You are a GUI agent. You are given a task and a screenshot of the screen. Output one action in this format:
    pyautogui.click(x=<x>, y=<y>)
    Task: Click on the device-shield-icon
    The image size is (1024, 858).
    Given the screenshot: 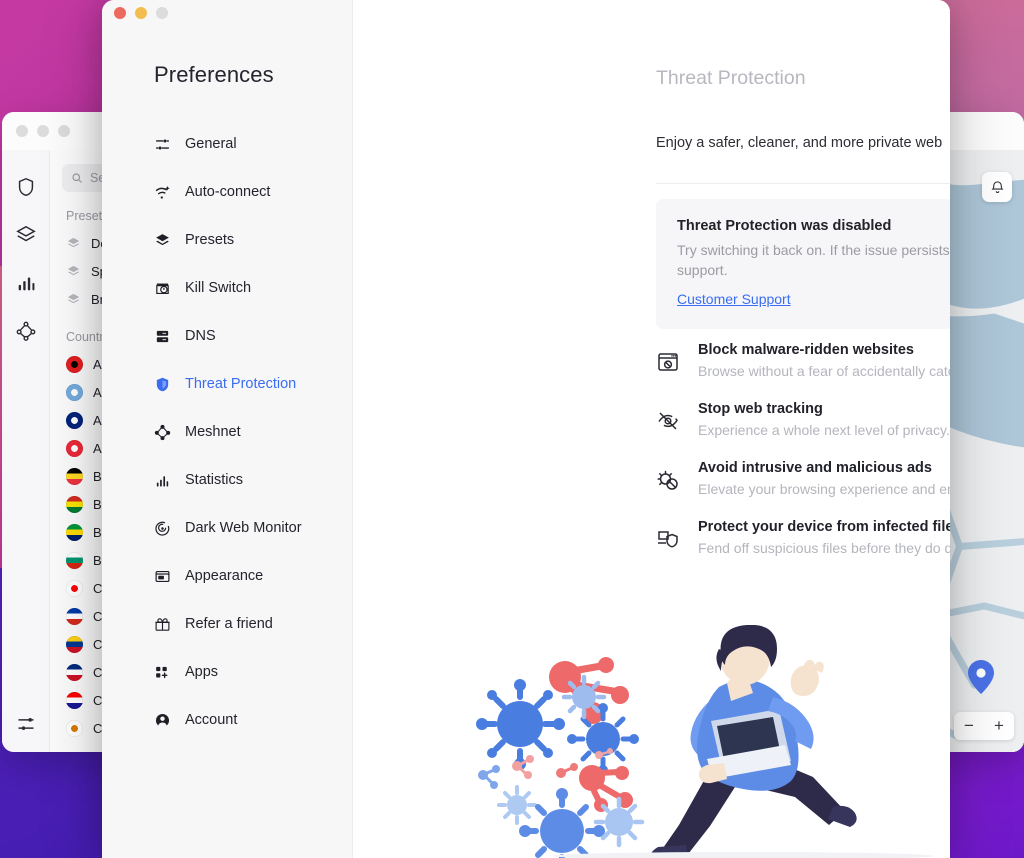 What is the action you would take?
    pyautogui.click(x=668, y=539)
    